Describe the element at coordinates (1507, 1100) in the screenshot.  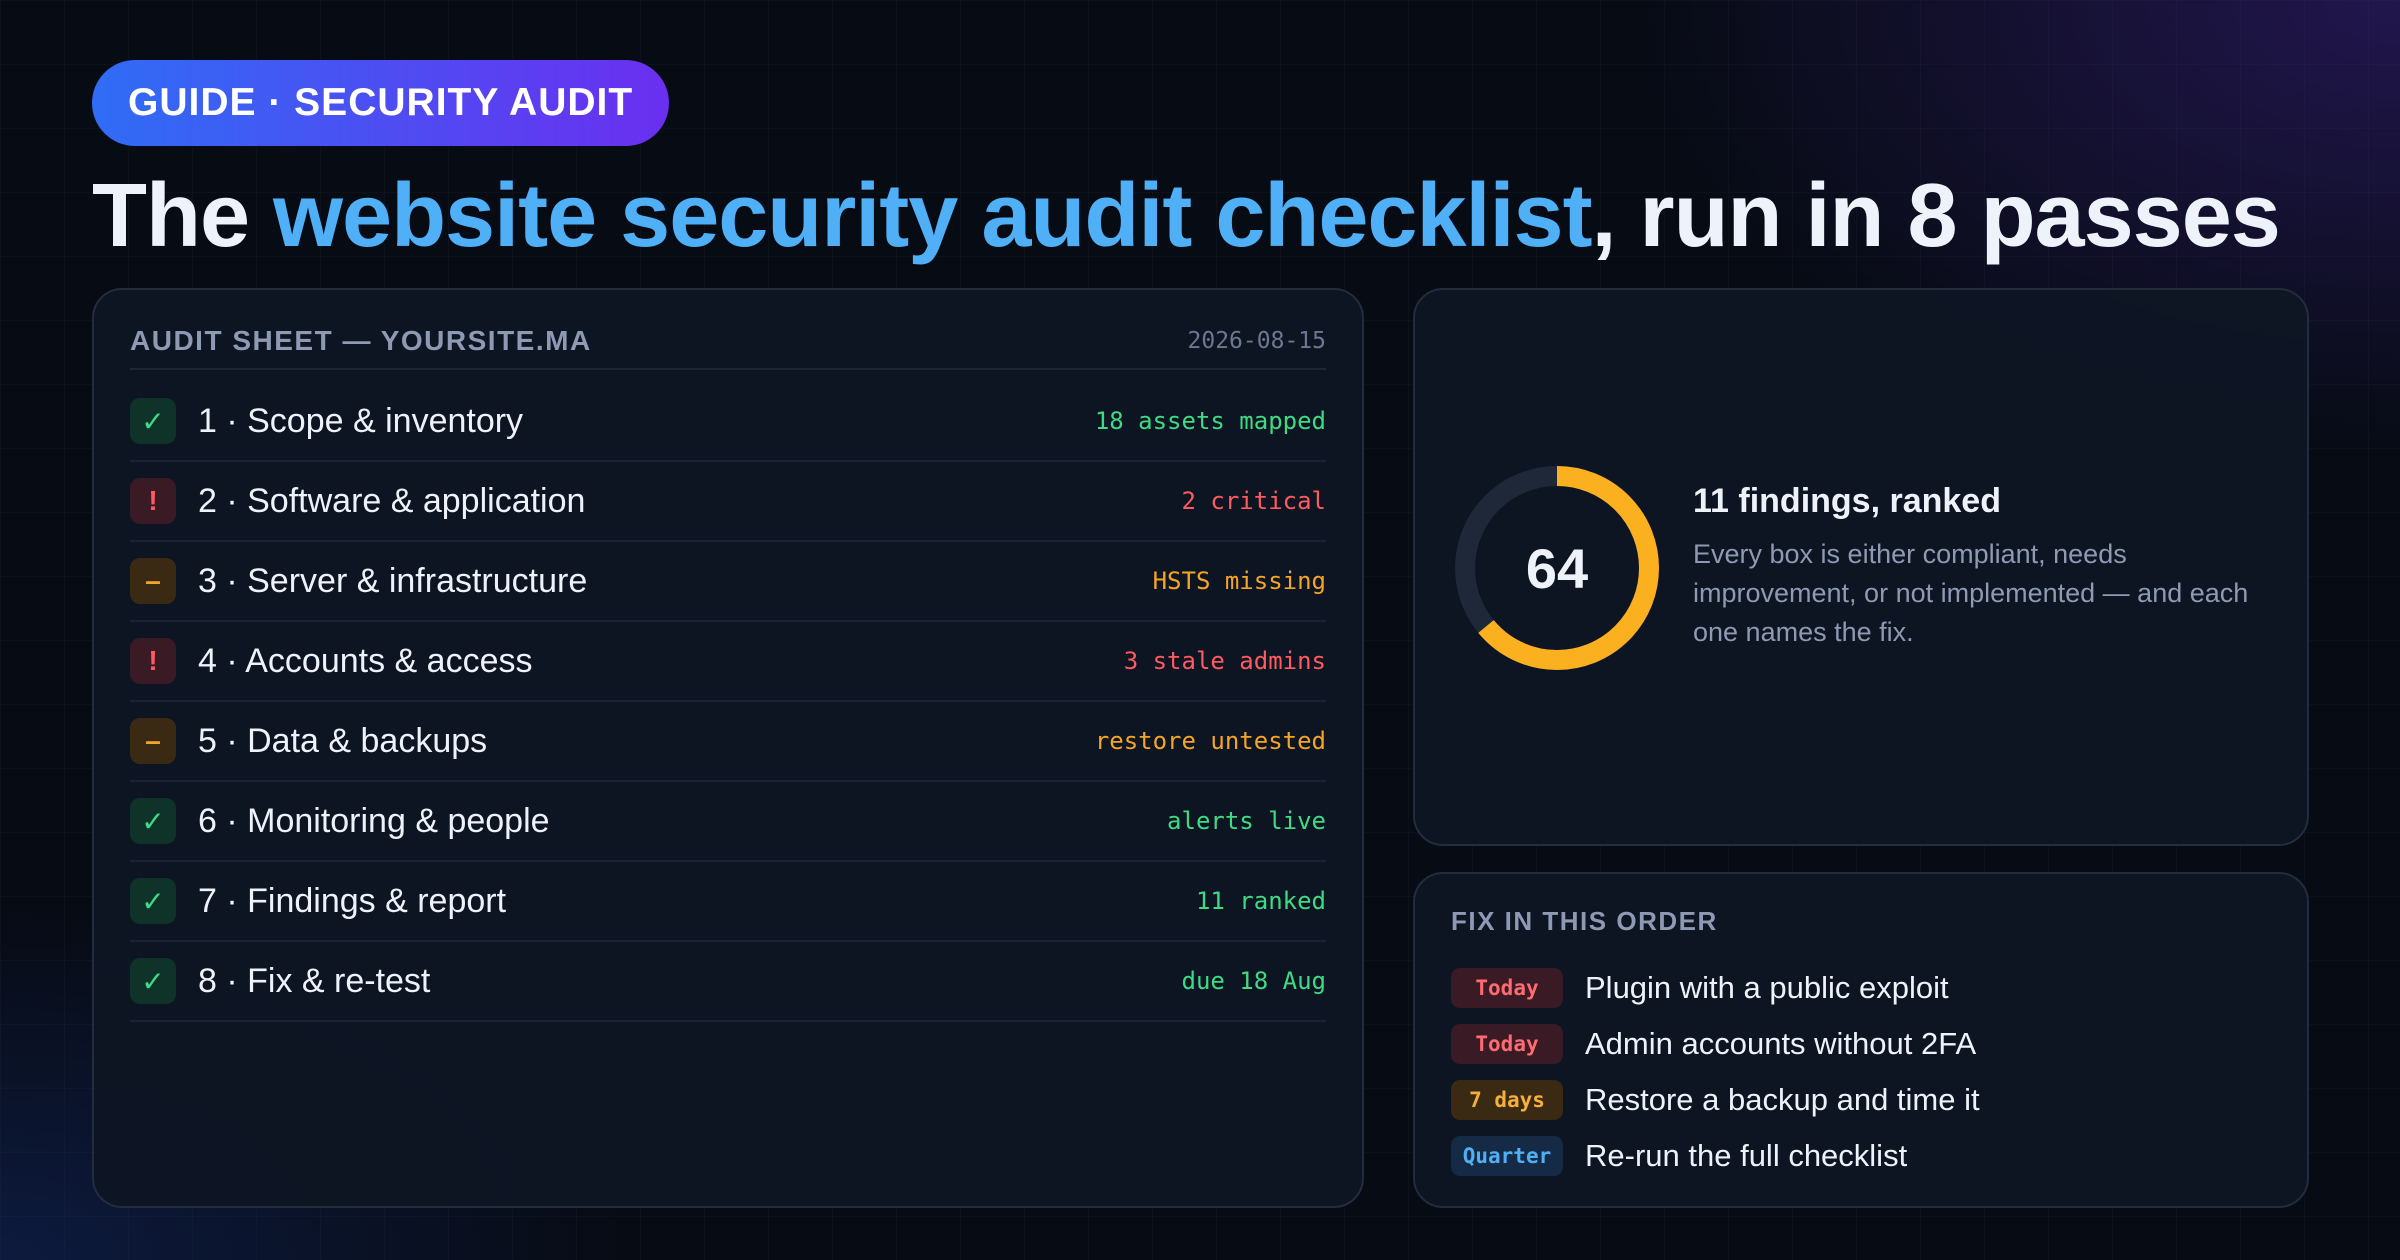
I see `priority-tag: 7 days` at that location.